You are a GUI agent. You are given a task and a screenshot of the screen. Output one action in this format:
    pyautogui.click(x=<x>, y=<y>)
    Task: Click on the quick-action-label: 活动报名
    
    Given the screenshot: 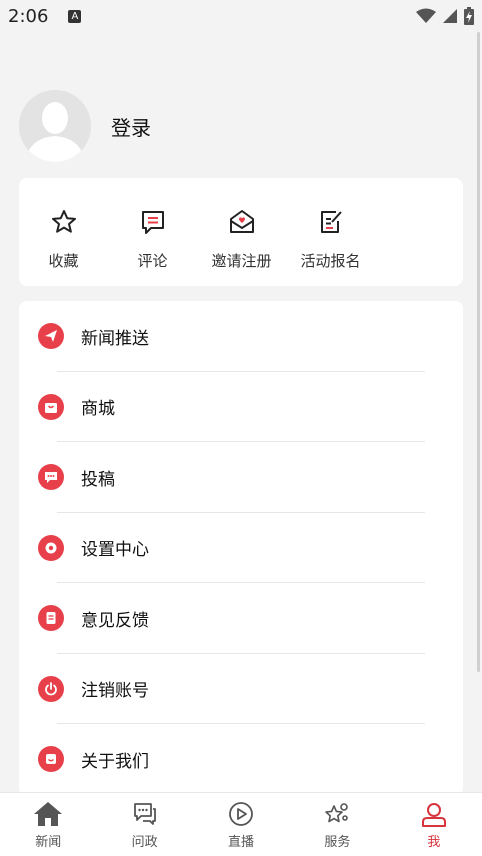 What is the action you would take?
    pyautogui.click(x=330, y=261)
    